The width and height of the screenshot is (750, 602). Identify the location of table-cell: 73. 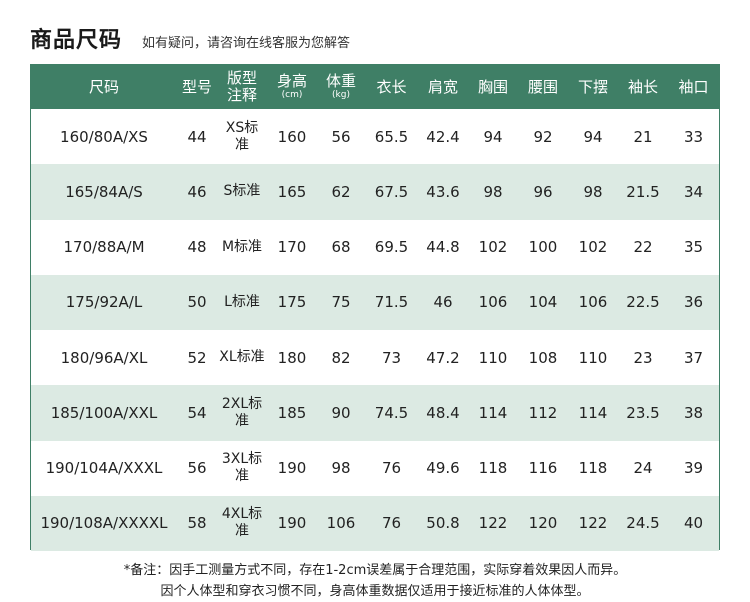
(391, 357).